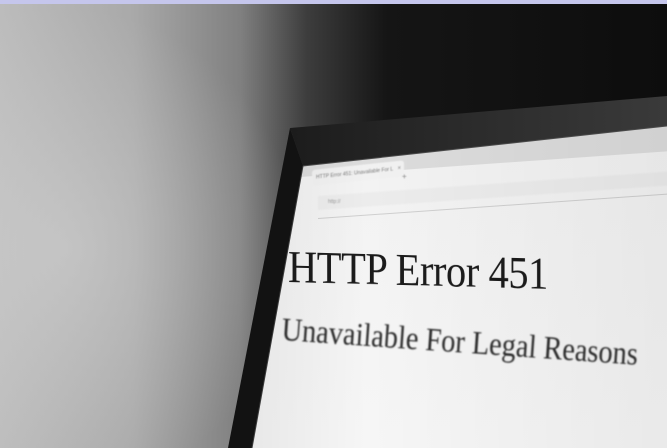  I want to click on address-text: http://, so click(334, 202).